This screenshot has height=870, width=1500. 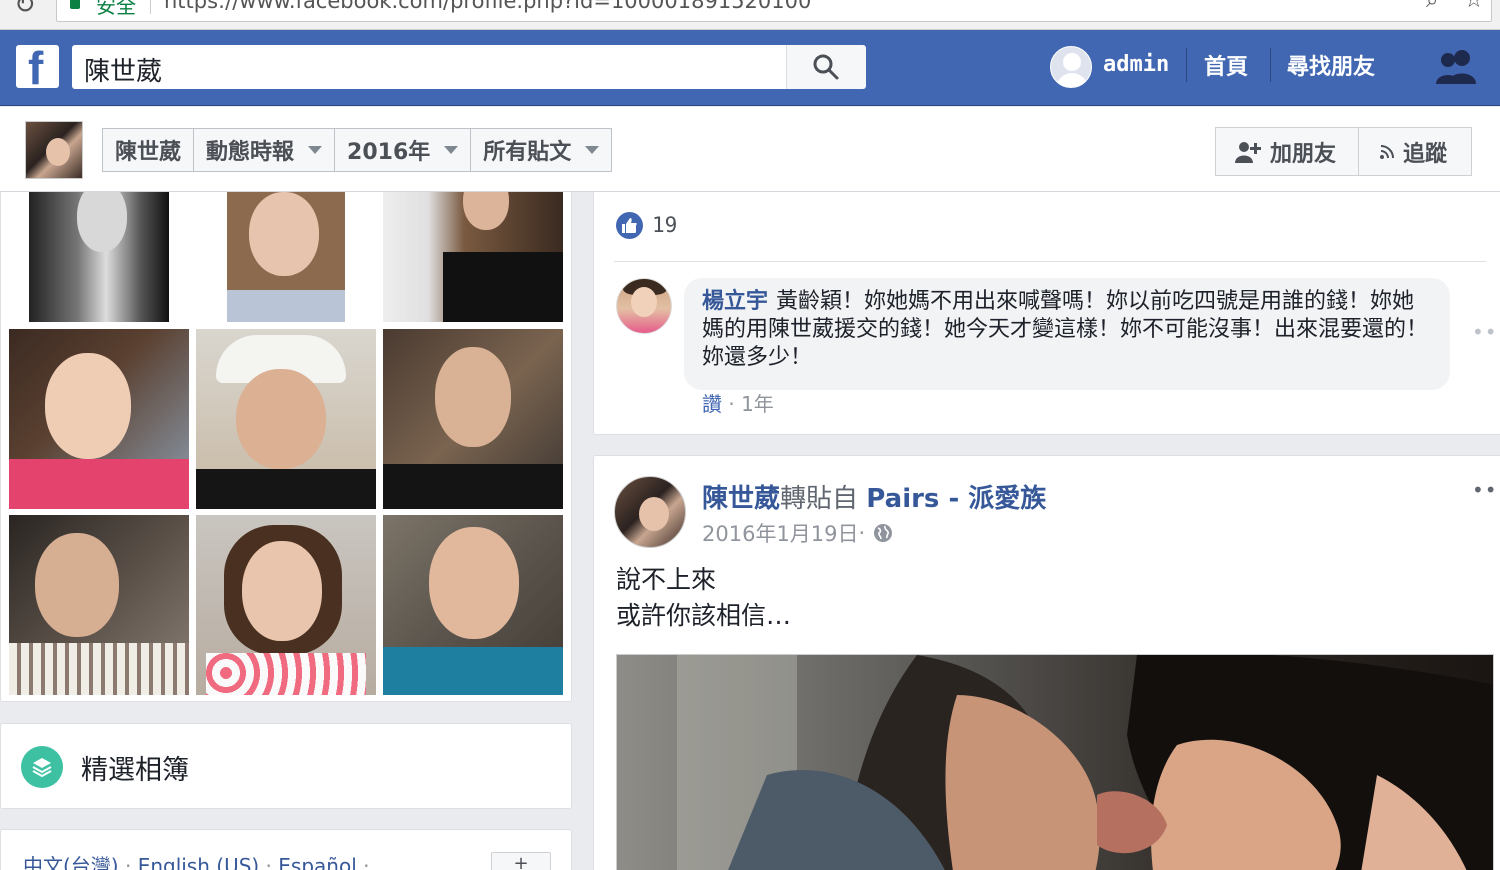 What do you see at coordinates (1456, 66) in the screenshot?
I see `friend-requests-icon` at bounding box center [1456, 66].